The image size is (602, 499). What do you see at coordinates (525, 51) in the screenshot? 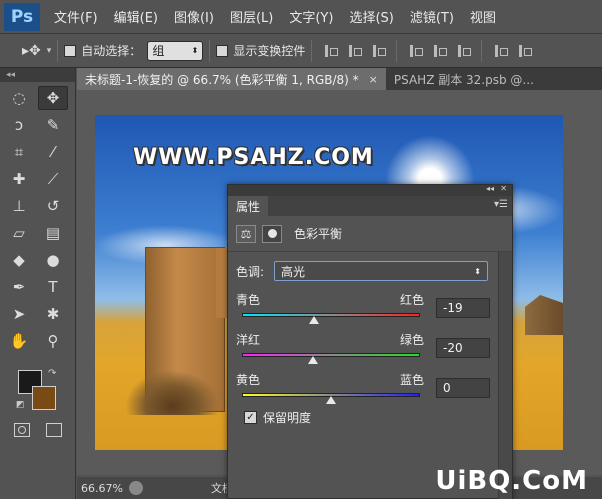
I see `distribute-vcenter-icon` at bounding box center [525, 51].